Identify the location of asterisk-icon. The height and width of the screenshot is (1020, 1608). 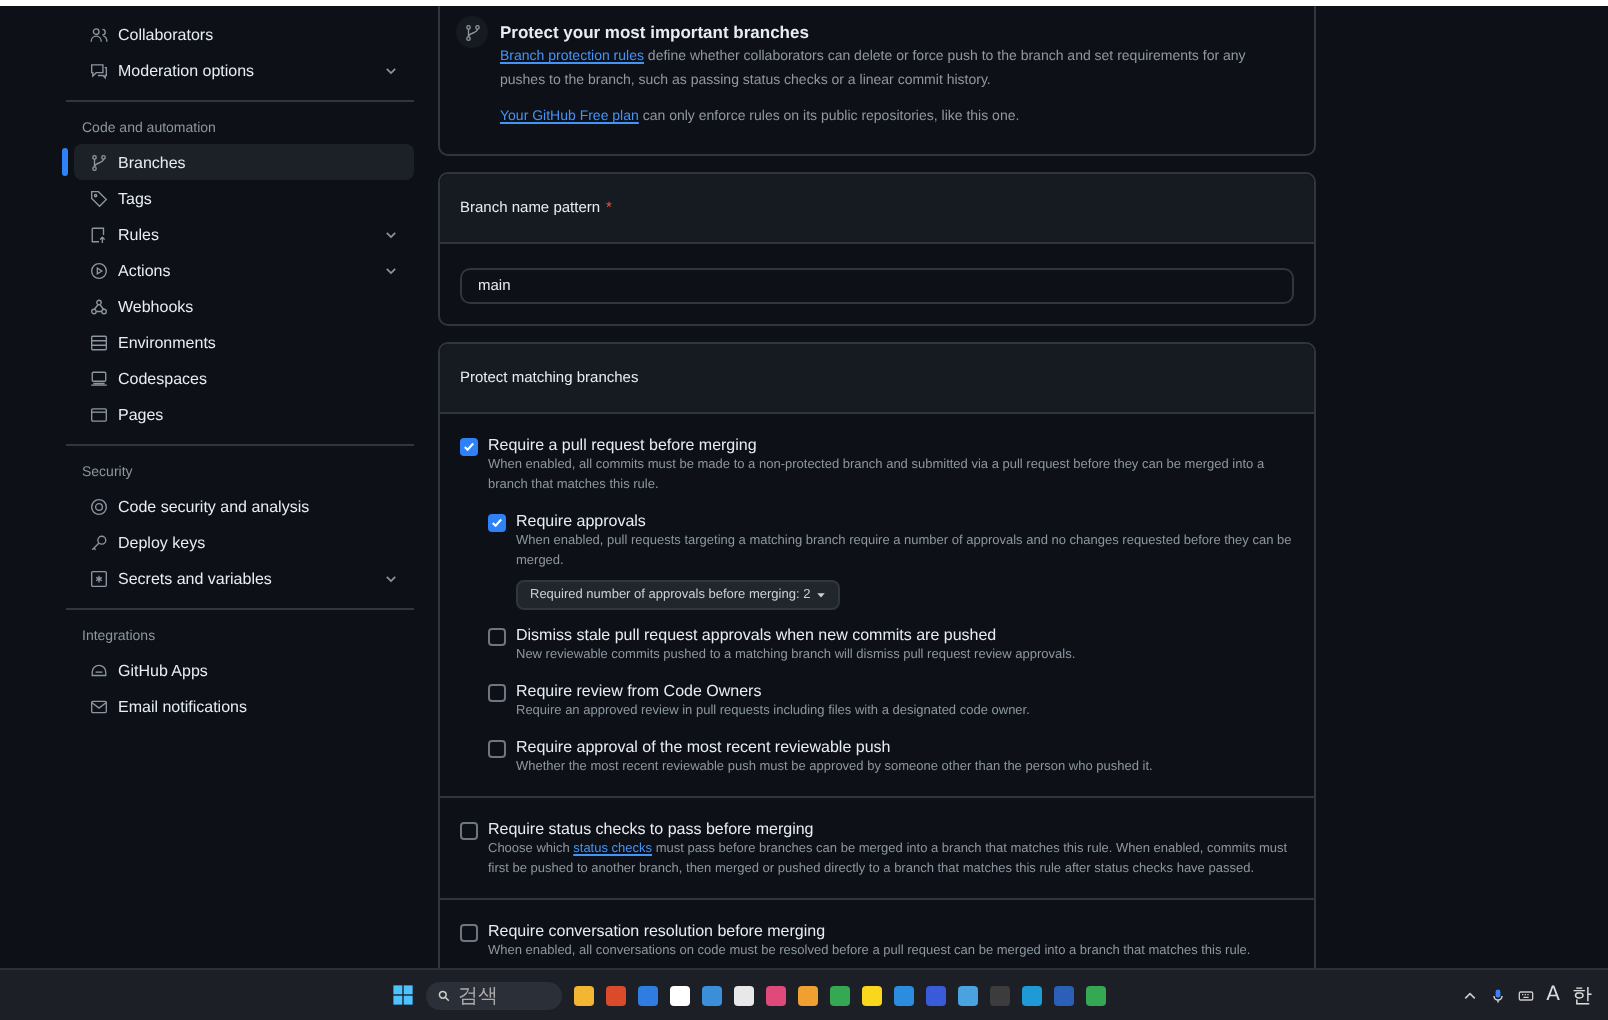
(99, 578).